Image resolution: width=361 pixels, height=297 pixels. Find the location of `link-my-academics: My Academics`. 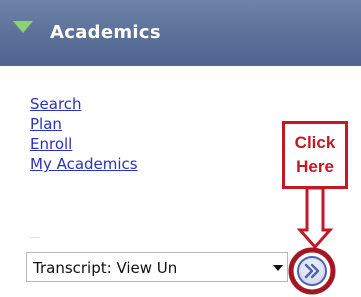

link-my-academics: My Academics is located at coordinates (84, 164).